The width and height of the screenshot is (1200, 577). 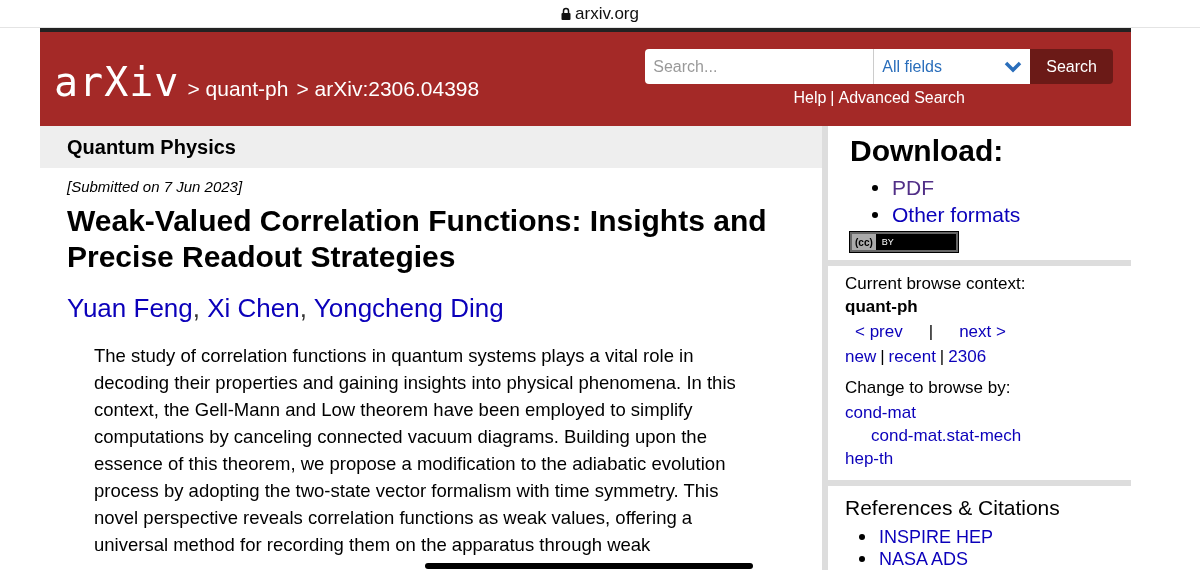 I want to click on browse-link: new, so click(x=861, y=356).